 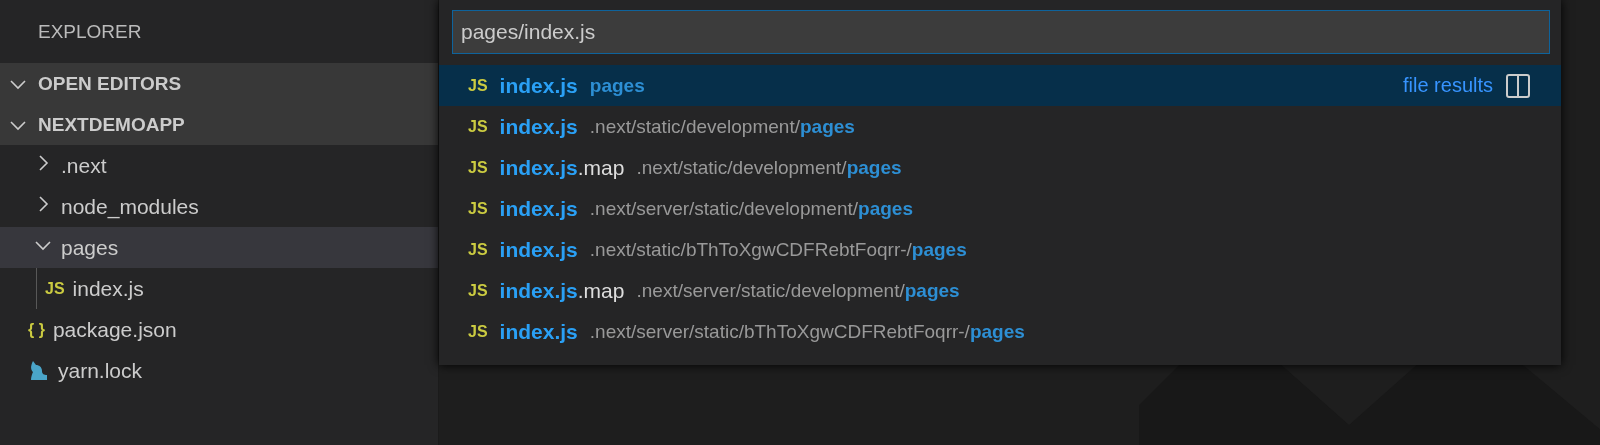 I want to click on result-item: JS index.js.map .next/static/development/pages, so click(x=1000, y=167).